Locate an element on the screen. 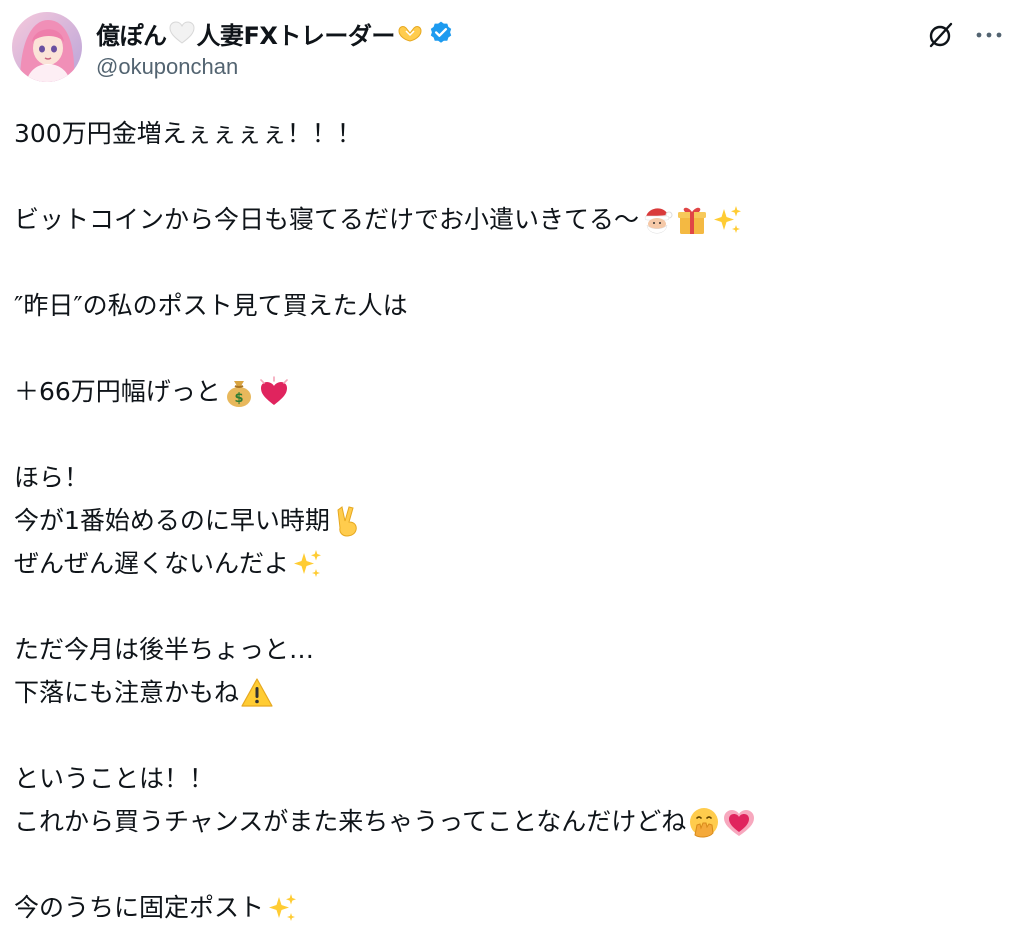 The height and width of the screenshot is (929, 1024). author-handle: @okuponchan is located at coordinates (275, 67).